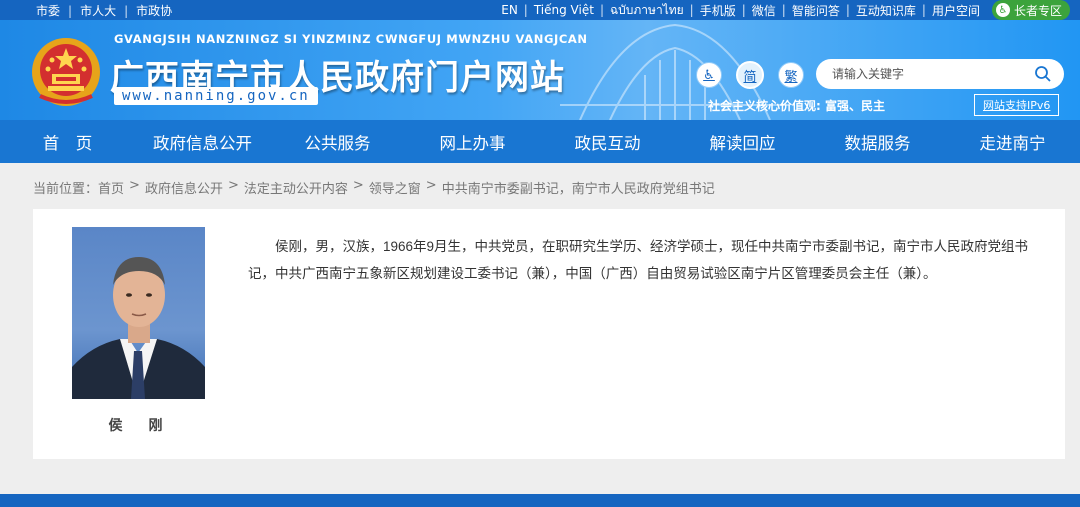 The height and width of the screenshot is (507, 1080). What do you see at coordinates (395, 187) in the screenshot?
I see `breadcrumb-leaders: 领导之窗` at bounding box center [395, 187].